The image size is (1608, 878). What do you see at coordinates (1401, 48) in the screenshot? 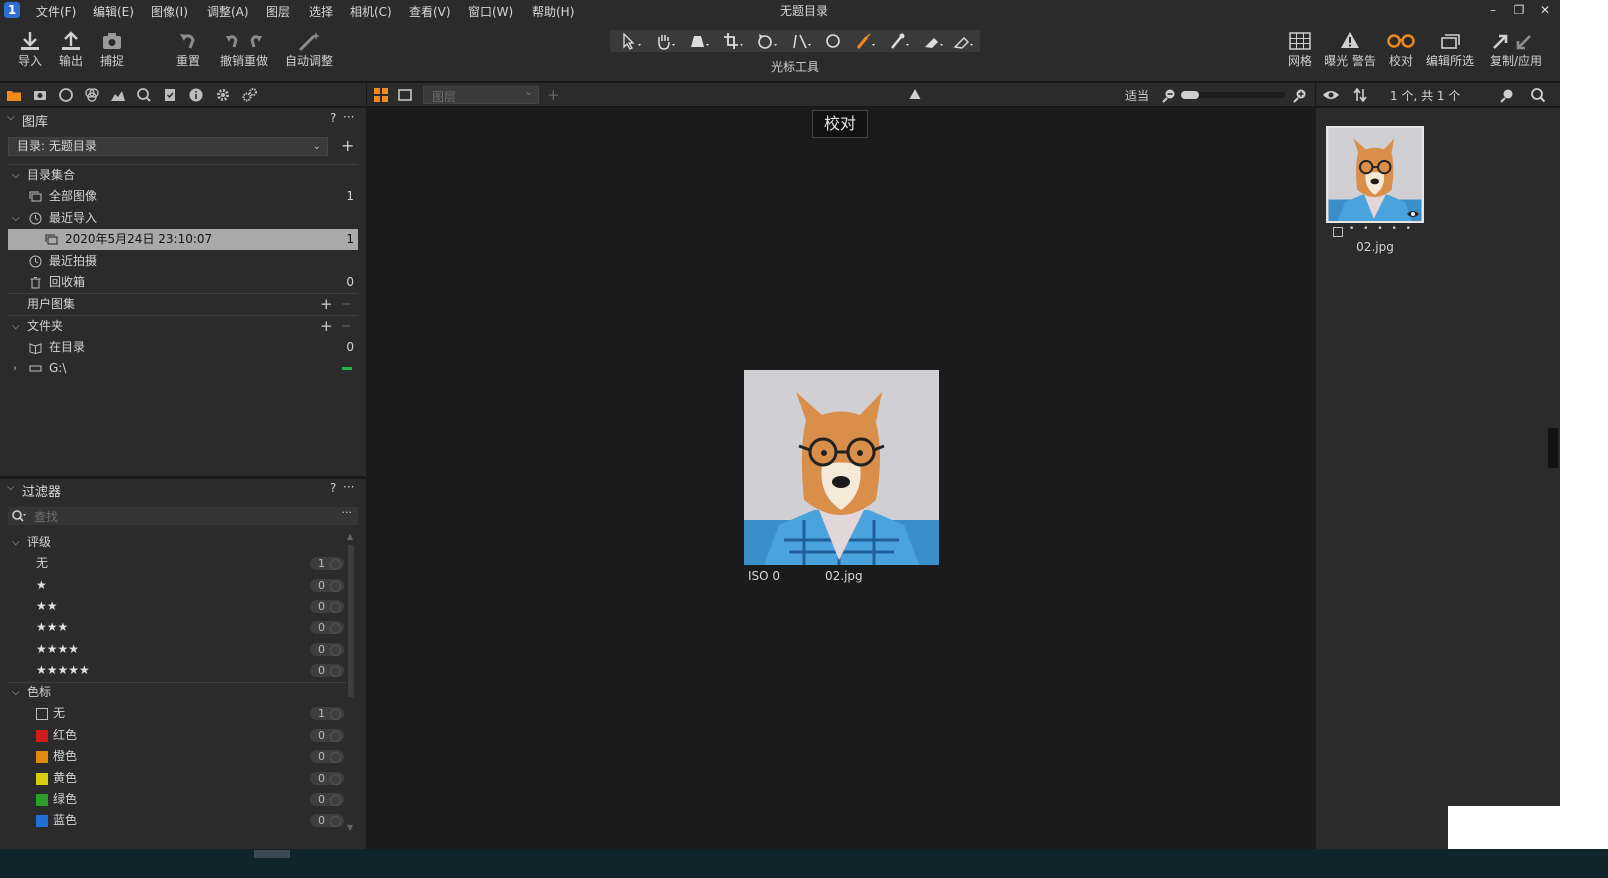
I see `proof-button: 校对` at bounding box center [1401, 48].